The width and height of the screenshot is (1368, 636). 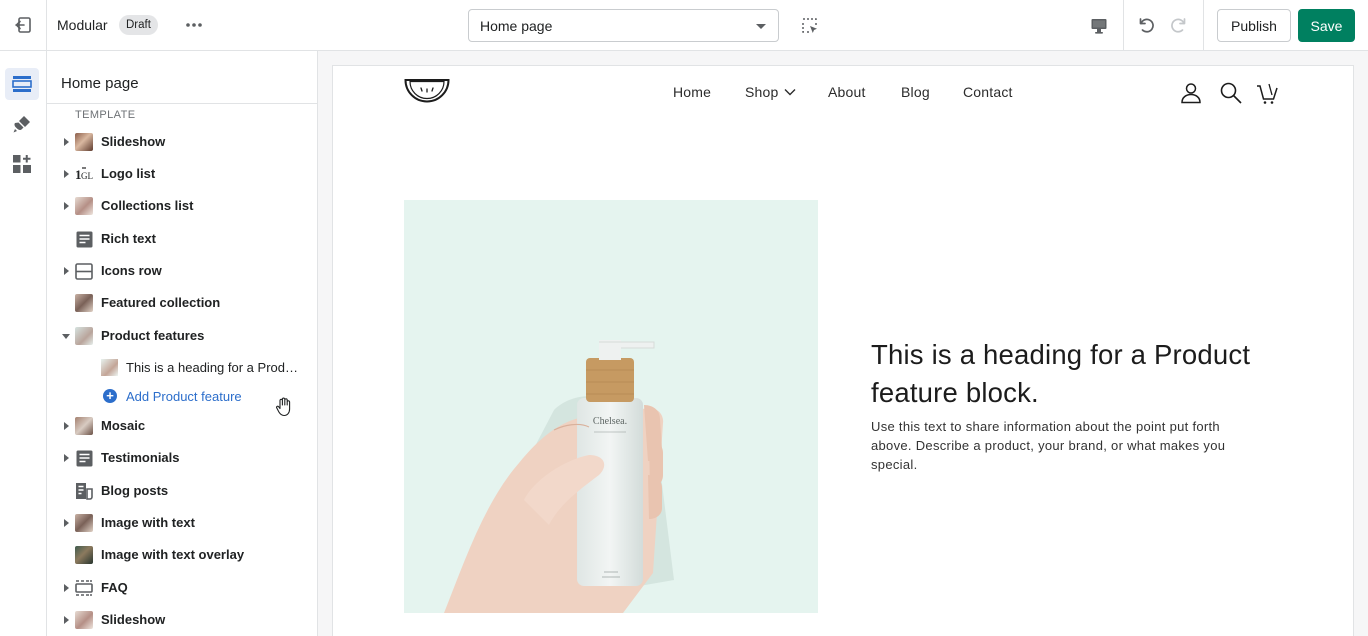 I want to click on nav-link-blog: Blog, so click(x=915, y=92).